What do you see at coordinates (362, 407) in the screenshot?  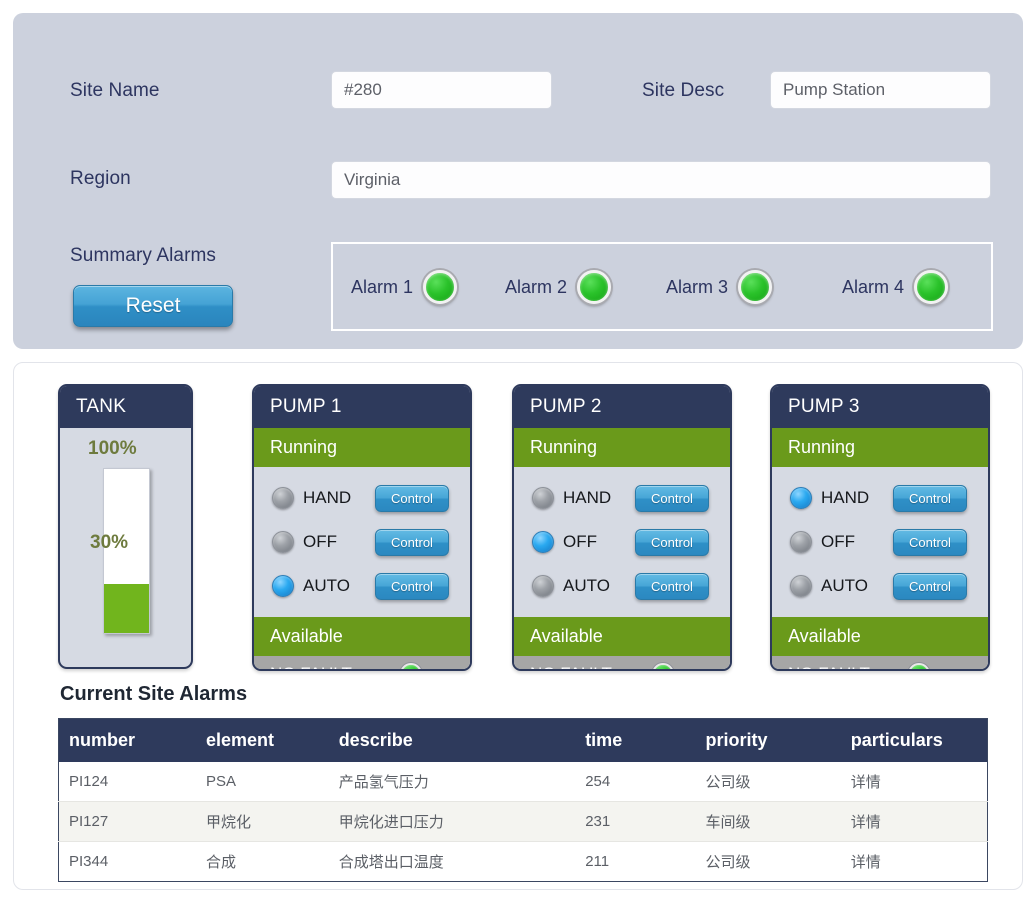 I see `pump-1-title: PUMP 1` at bounding box center [362, 407].